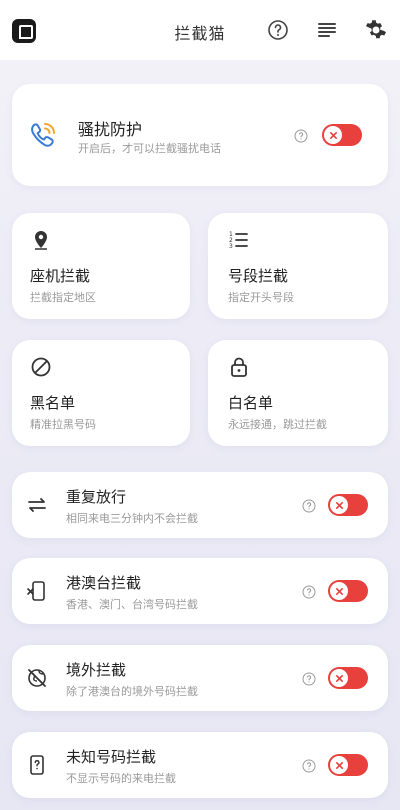 The width and height of the screenshot is (400, 810). I want to click on tile-title: 白名单, so click(251, 403).